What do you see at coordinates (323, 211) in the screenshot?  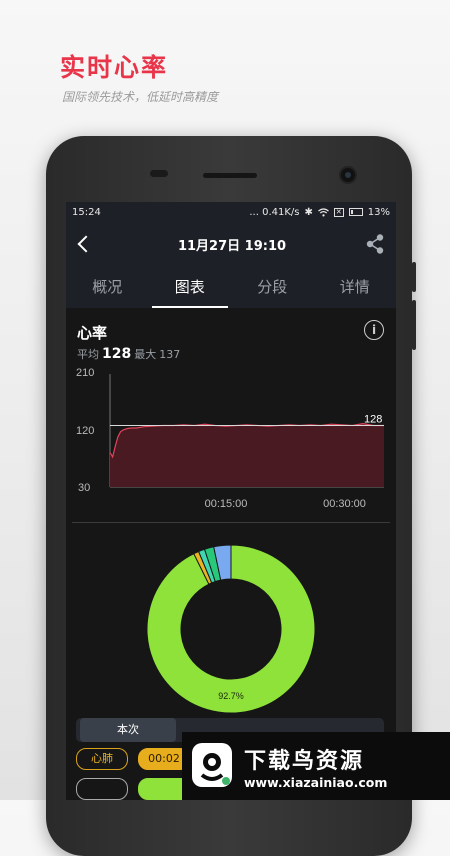 I see `wifi-icon` at bounding box center [323, 211].